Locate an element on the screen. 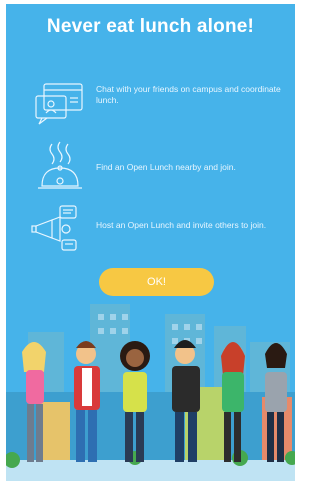 This screenshot has width=320, height=487. feature-find-text: Find an Open Lunch nearby and join. is located at coordinates (166, 167).